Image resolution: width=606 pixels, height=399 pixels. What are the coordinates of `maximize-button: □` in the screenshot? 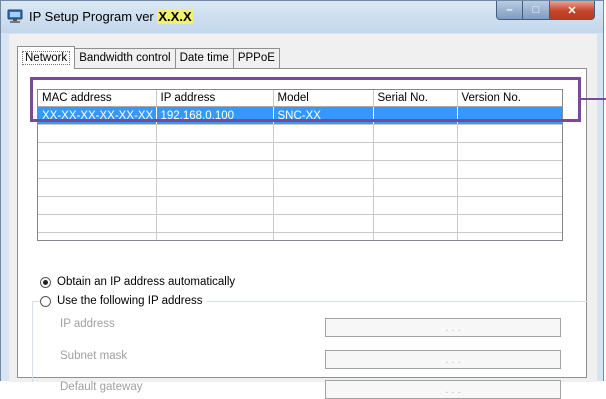 It's located at (536, 10).